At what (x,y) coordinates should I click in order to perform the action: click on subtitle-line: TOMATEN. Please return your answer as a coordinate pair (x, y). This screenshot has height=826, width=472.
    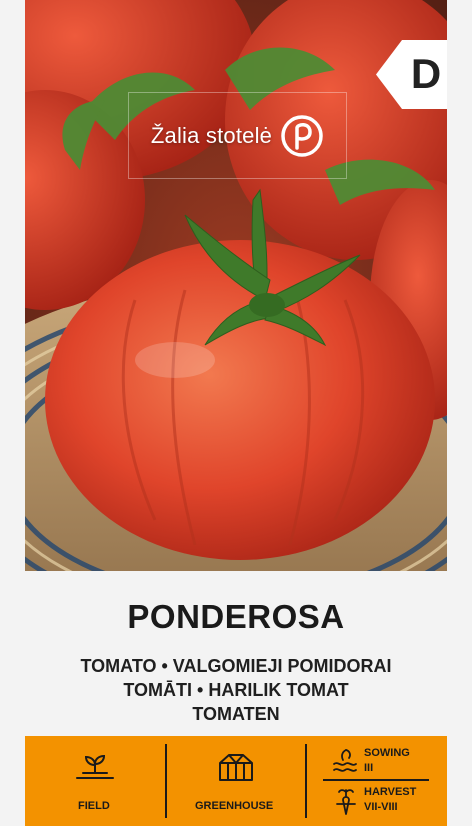
    Looking at the image, I should click on (236, 714).